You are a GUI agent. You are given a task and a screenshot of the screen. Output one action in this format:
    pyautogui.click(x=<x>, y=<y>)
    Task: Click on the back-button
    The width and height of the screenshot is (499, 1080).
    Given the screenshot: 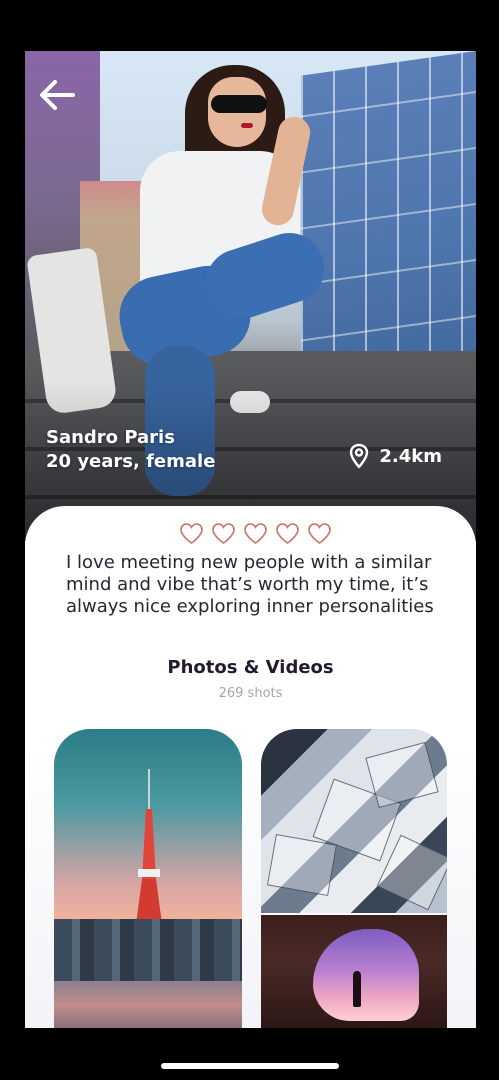 What is the action you would take?
    pyautogui.click(x=57, y=95)
    